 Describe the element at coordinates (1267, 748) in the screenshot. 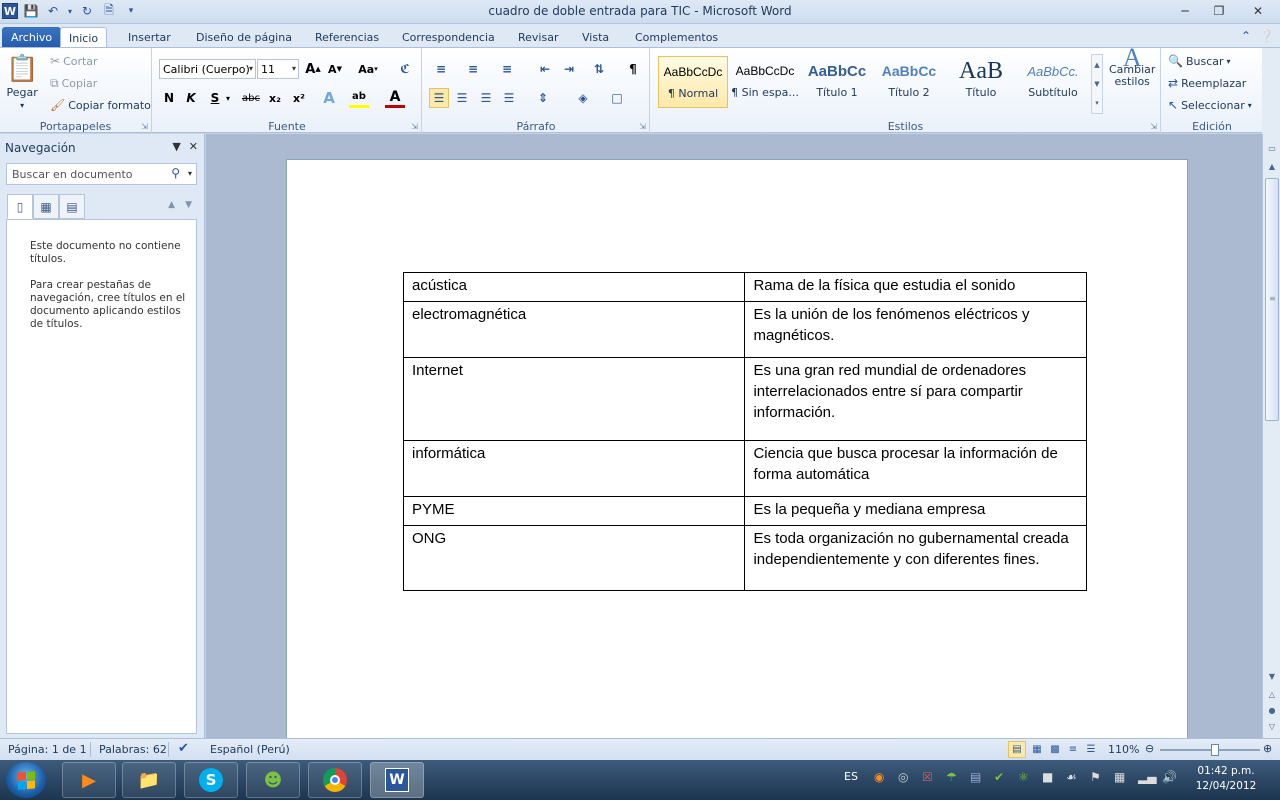

I see `zoom-in-icon: ⊕` at that location.